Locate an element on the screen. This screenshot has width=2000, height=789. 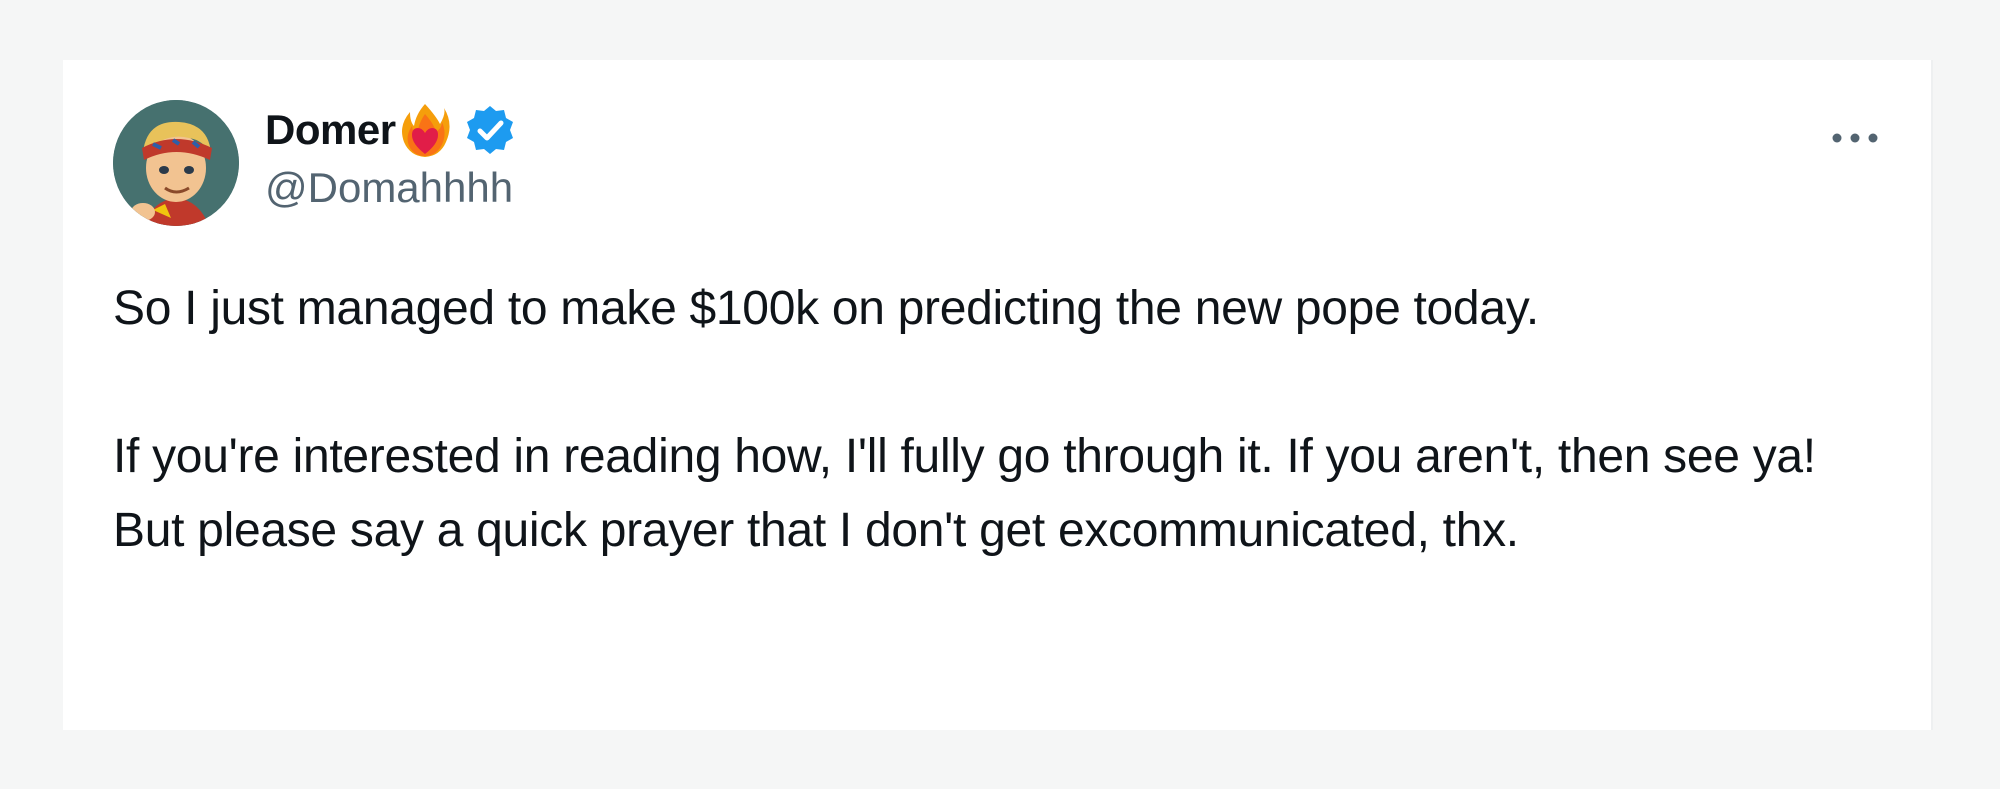
more-options-button is located at coordinates (1855, 138).